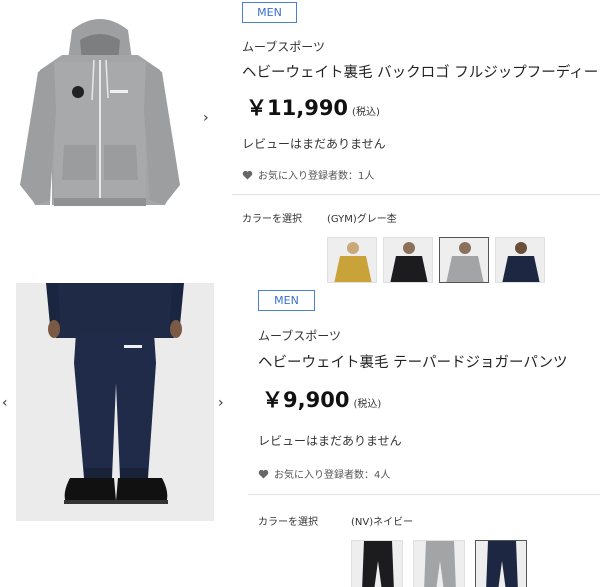  I want to click on selected-color-name: (NV)ネイビー, so click(382, 522).